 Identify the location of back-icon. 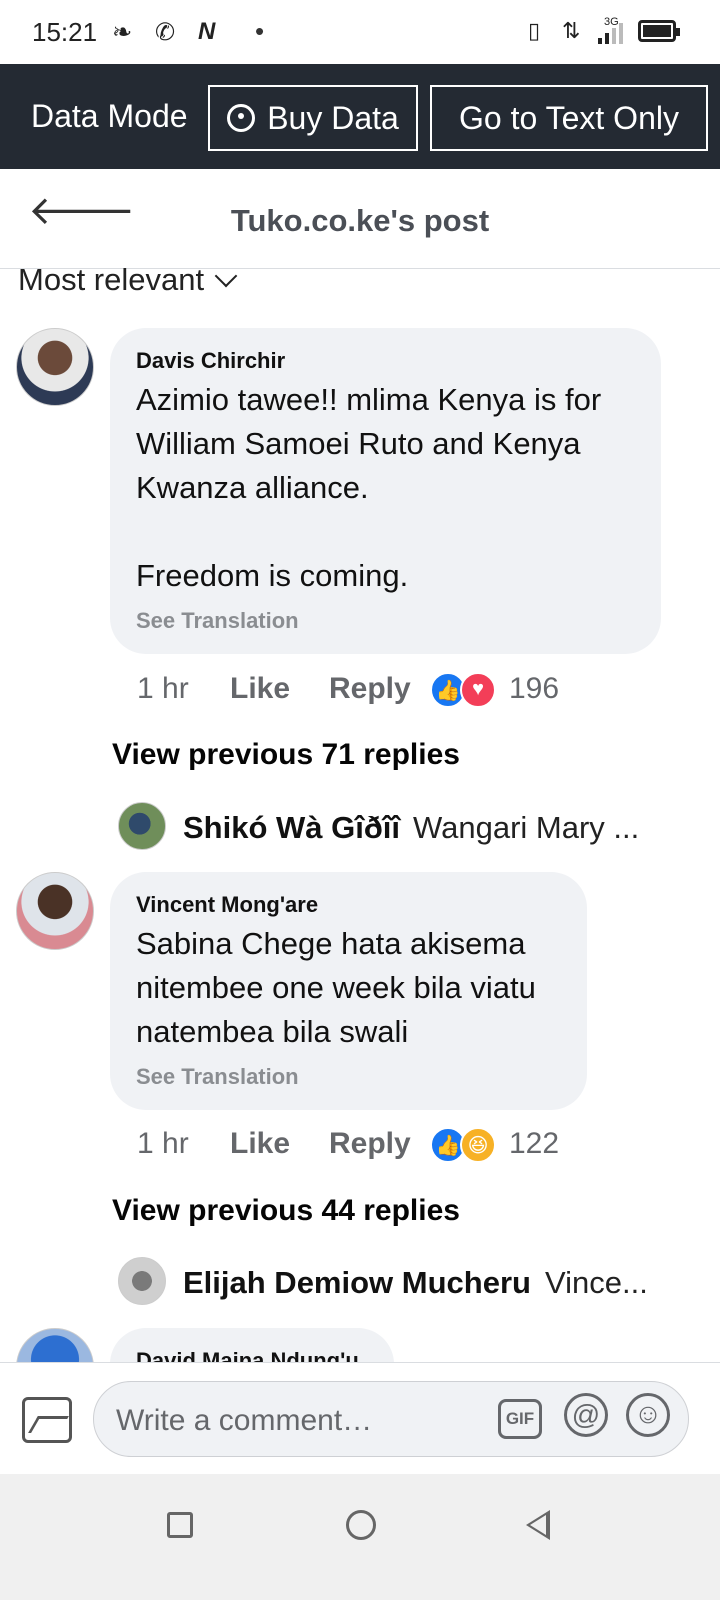
(538, 1525).